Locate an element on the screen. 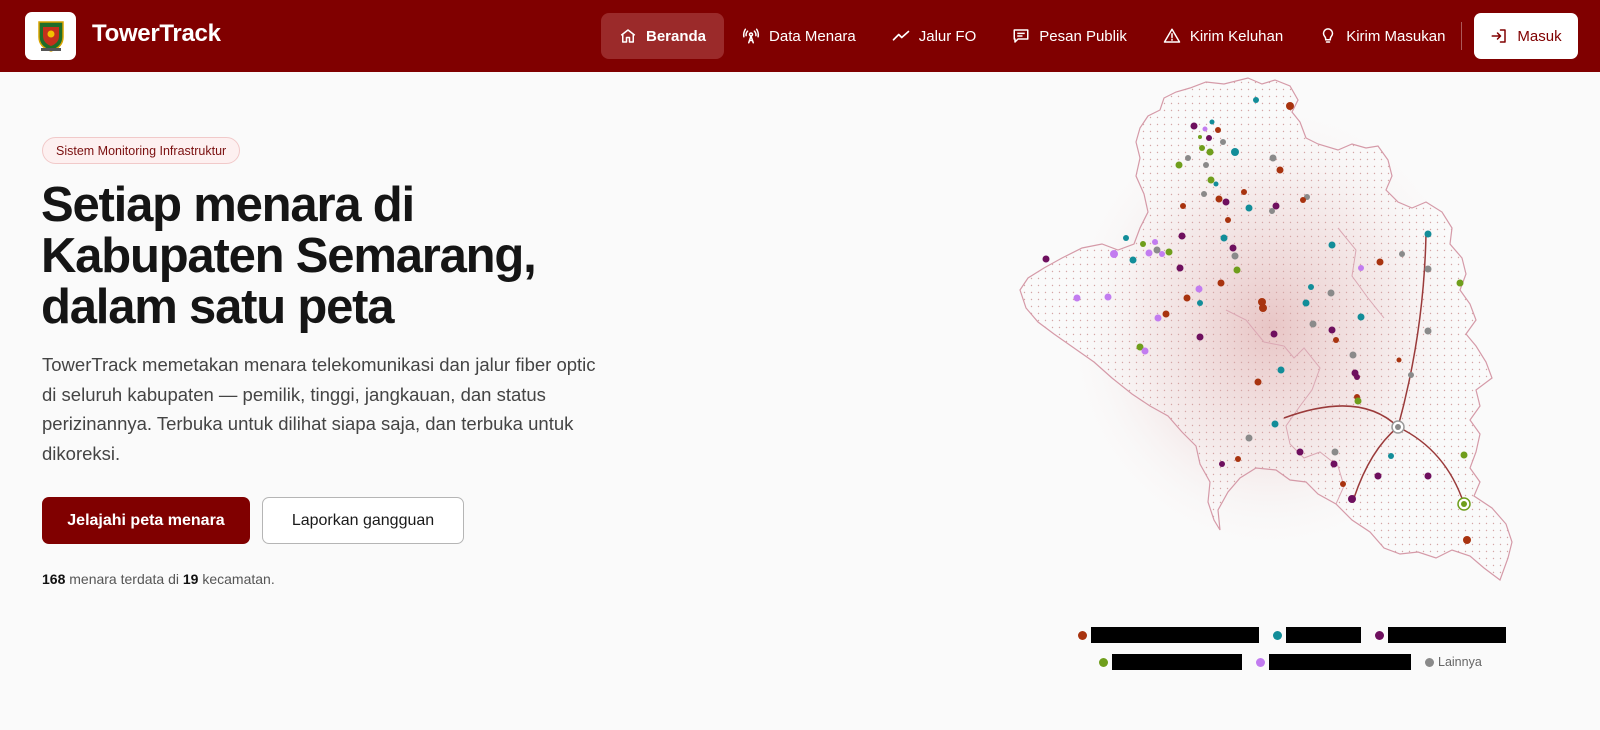  explore-map-button: Jelajahi peta menara is located at coordinates (146, 520).